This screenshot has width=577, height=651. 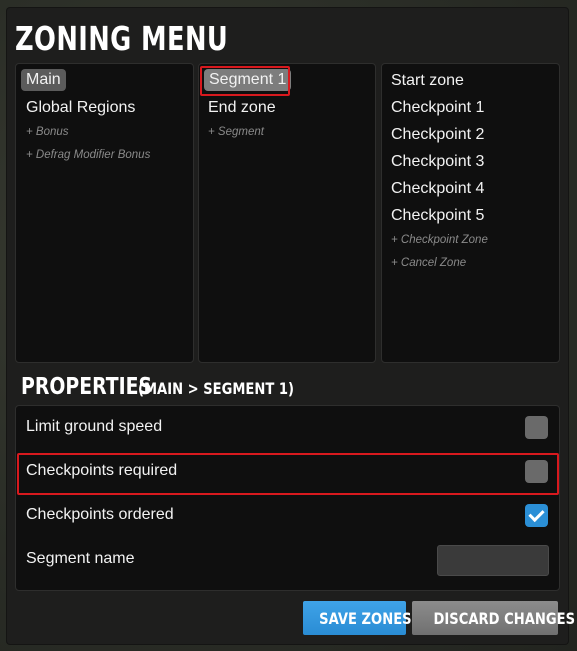 I want to click on segment-item-end-zone: End zone, so click(x=242, y=108).